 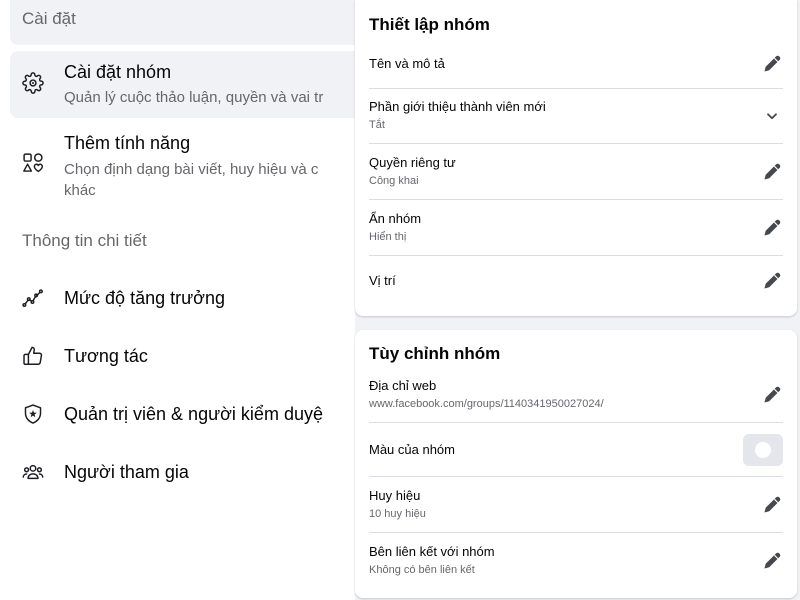 I want to click on row-value: Tắt, so click(x=377, y=125).